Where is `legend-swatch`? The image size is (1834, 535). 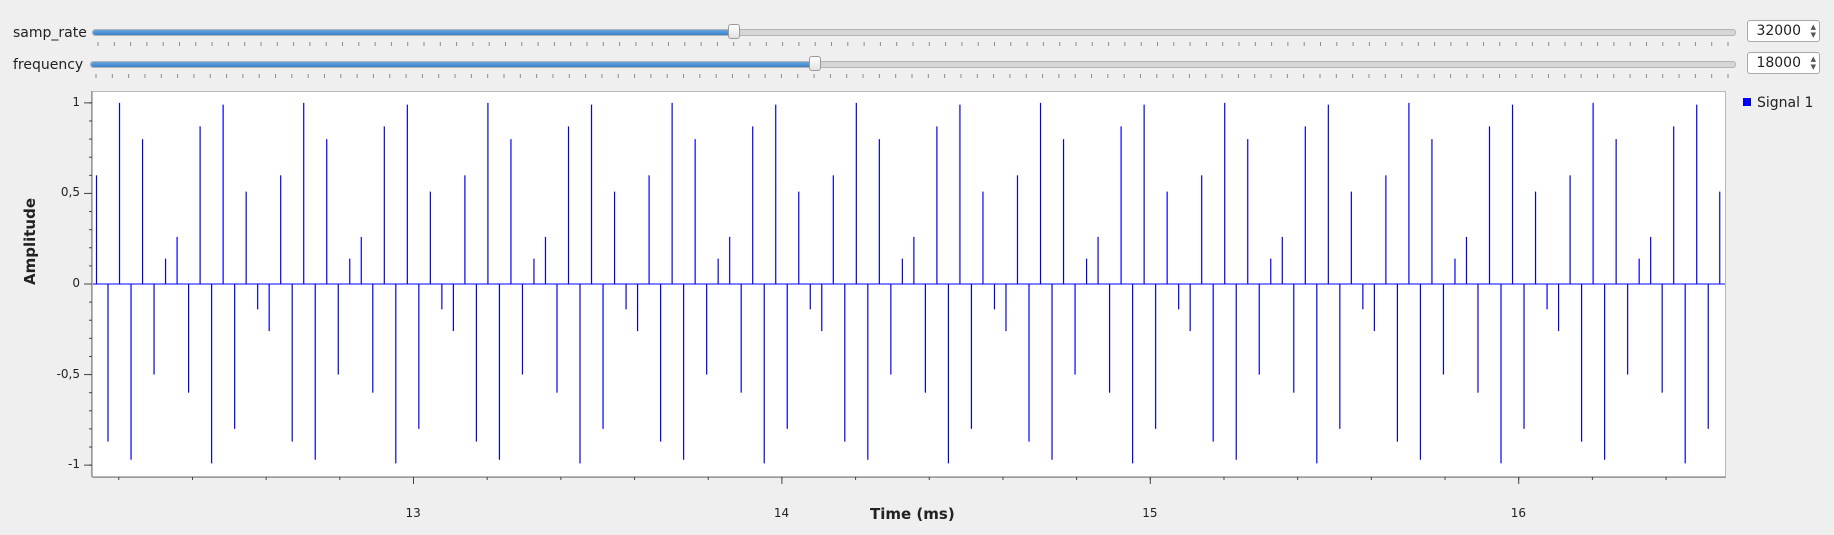 legend-swatch is located at coordinates (1747, 102).